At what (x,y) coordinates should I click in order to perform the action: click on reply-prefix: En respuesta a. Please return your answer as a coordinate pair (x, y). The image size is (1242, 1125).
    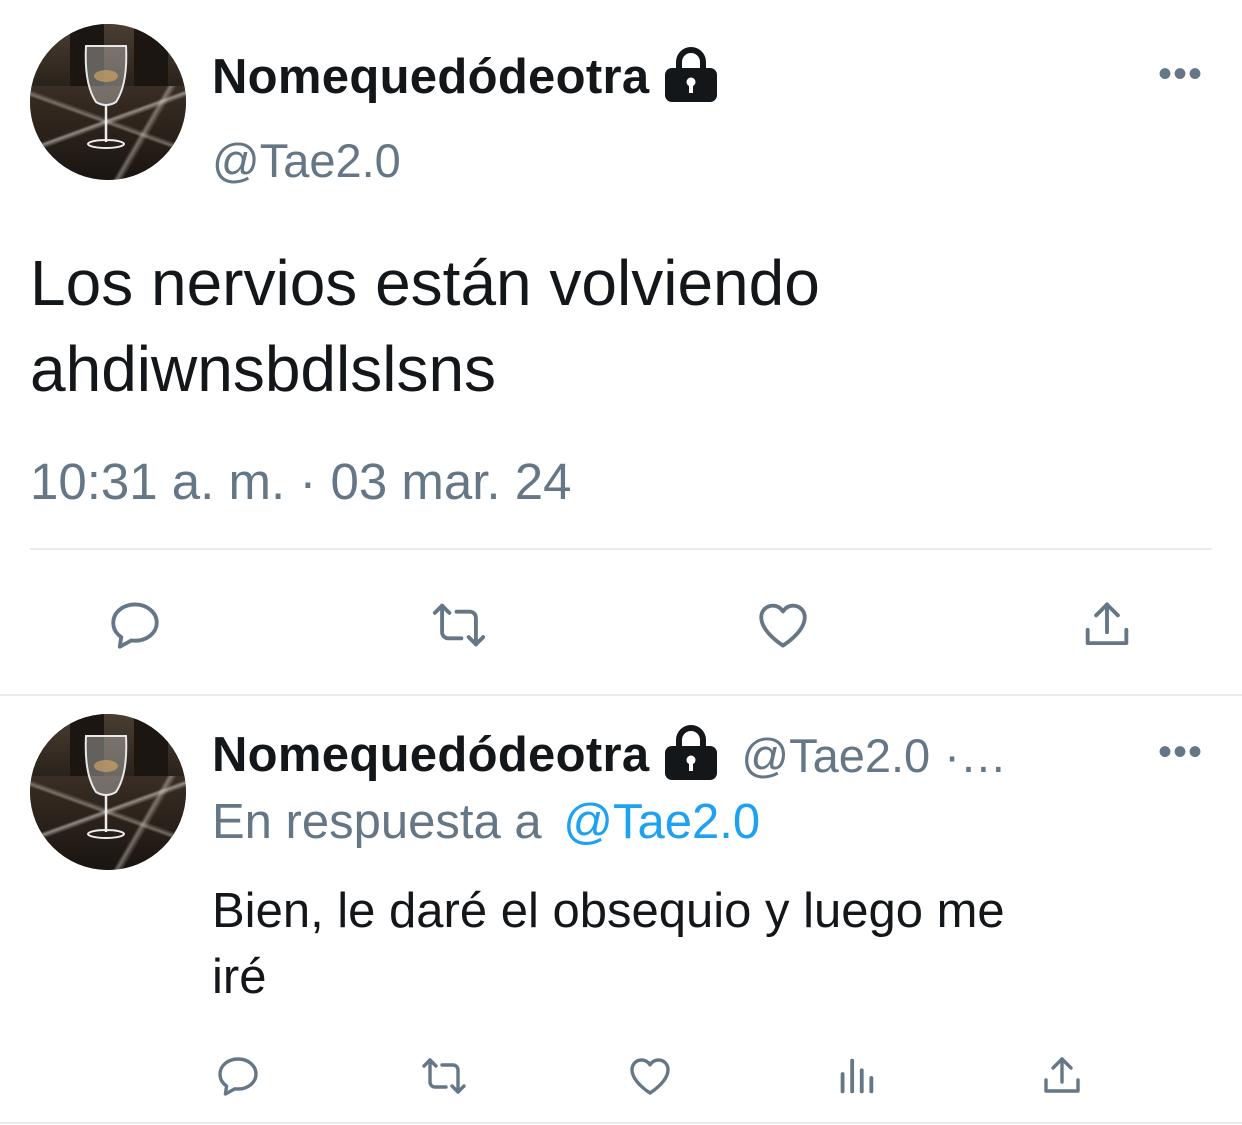
    Looking at the image, I should click on (377, 822).